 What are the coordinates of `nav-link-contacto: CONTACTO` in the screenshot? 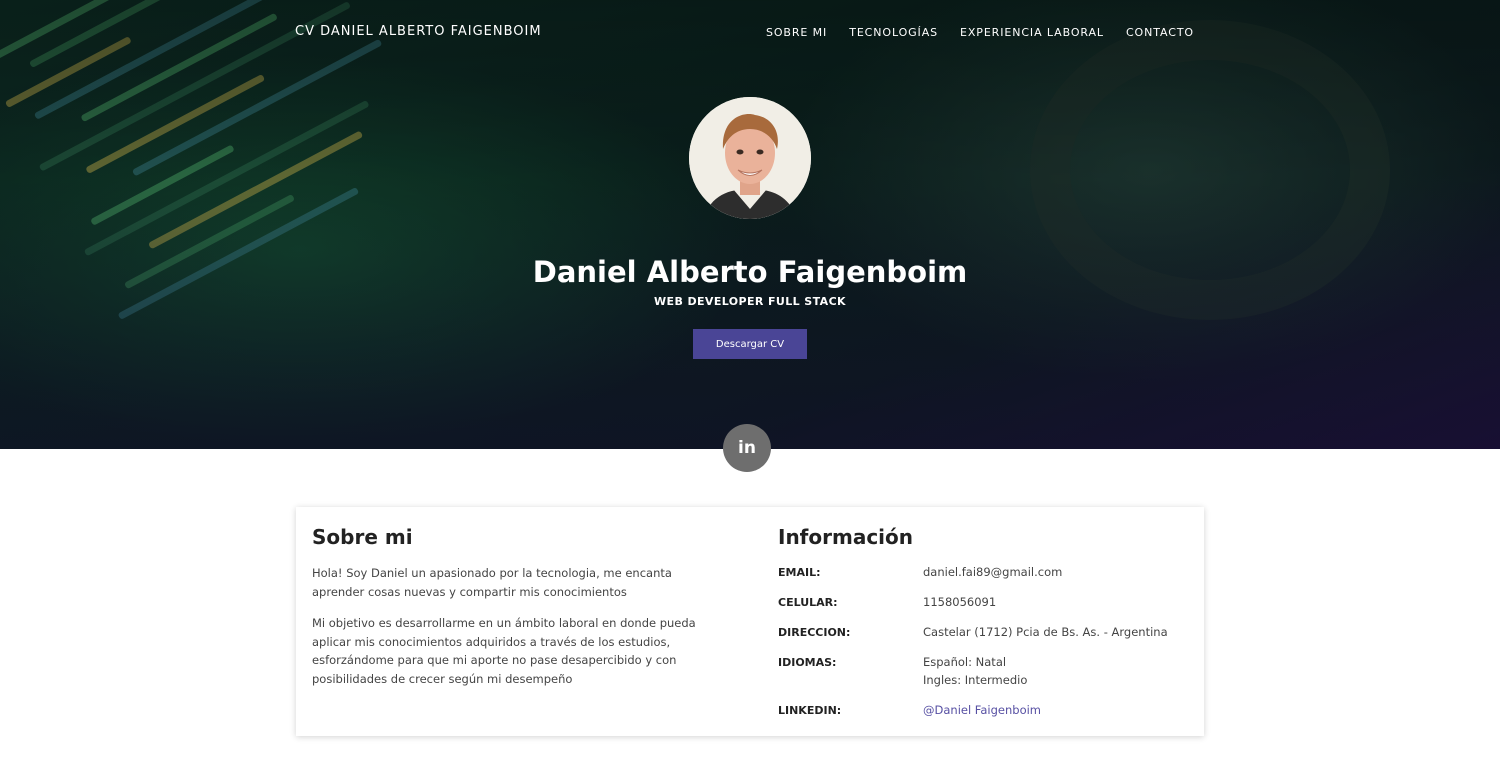 It's located at (1160, 32).